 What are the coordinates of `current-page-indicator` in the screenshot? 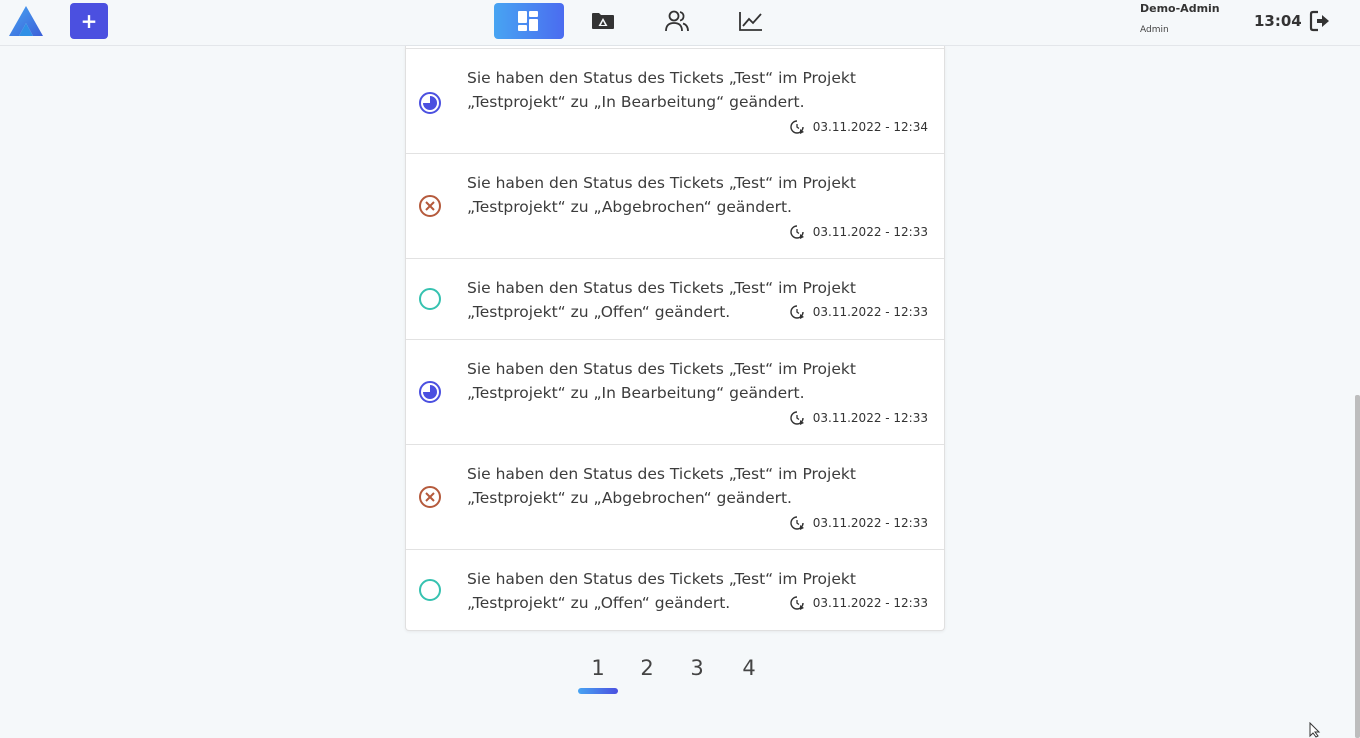 It's located at (598, 691).